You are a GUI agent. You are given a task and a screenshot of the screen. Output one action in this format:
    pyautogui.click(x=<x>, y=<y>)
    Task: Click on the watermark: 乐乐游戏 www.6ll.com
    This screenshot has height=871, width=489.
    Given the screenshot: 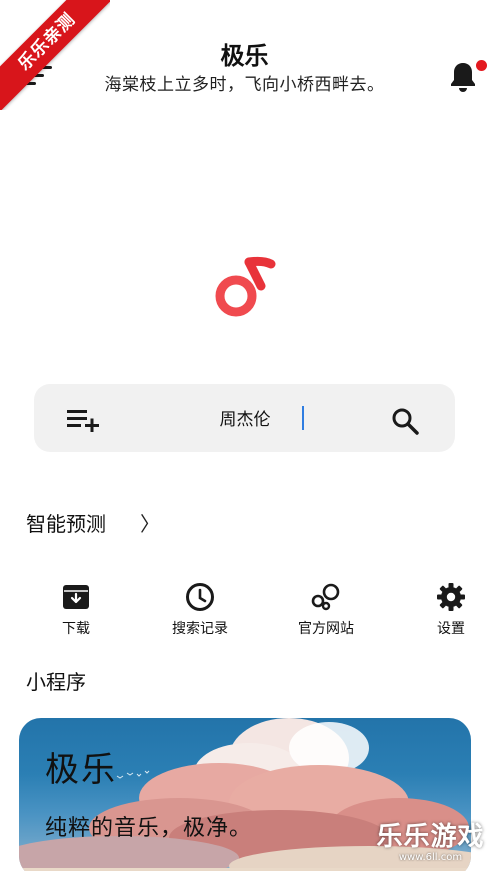 What is the action you would take?
    pyautogui.click(x=430, y=846)
    